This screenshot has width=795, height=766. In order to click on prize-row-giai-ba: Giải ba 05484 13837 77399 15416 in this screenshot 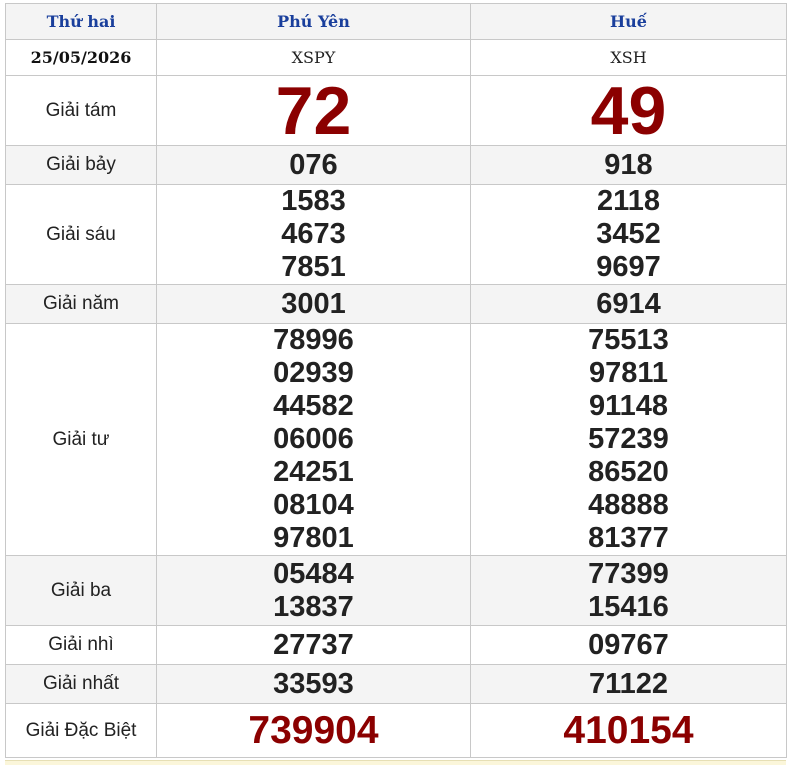, I will do `click(396, 590)`.